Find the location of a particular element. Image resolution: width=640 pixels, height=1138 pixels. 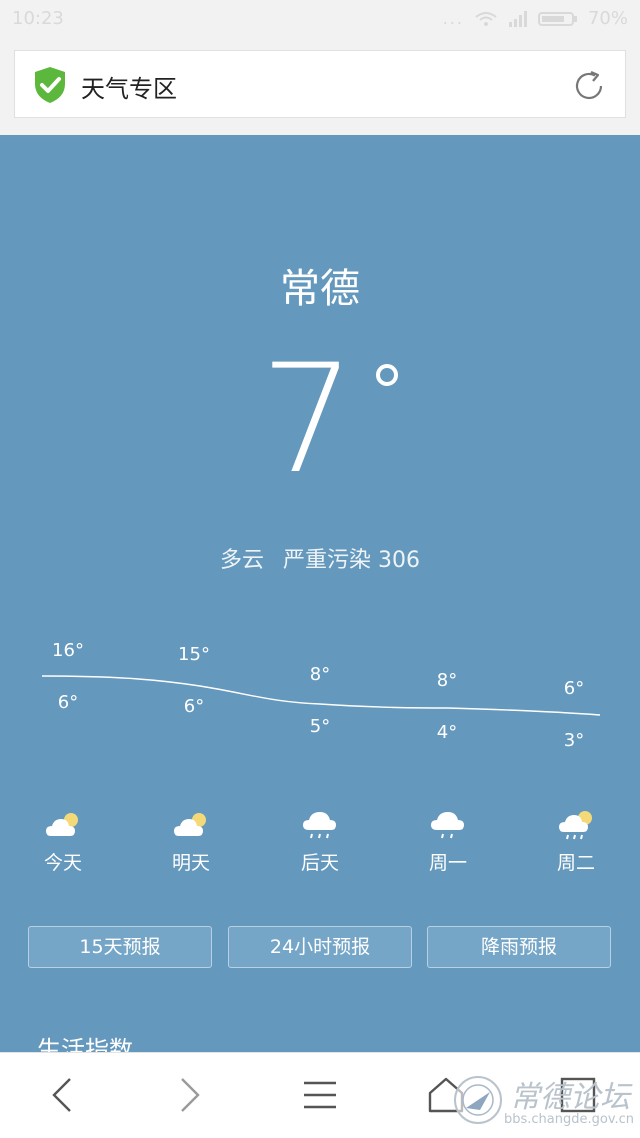

city-name: 常德 is located at coordinates (320, 289).